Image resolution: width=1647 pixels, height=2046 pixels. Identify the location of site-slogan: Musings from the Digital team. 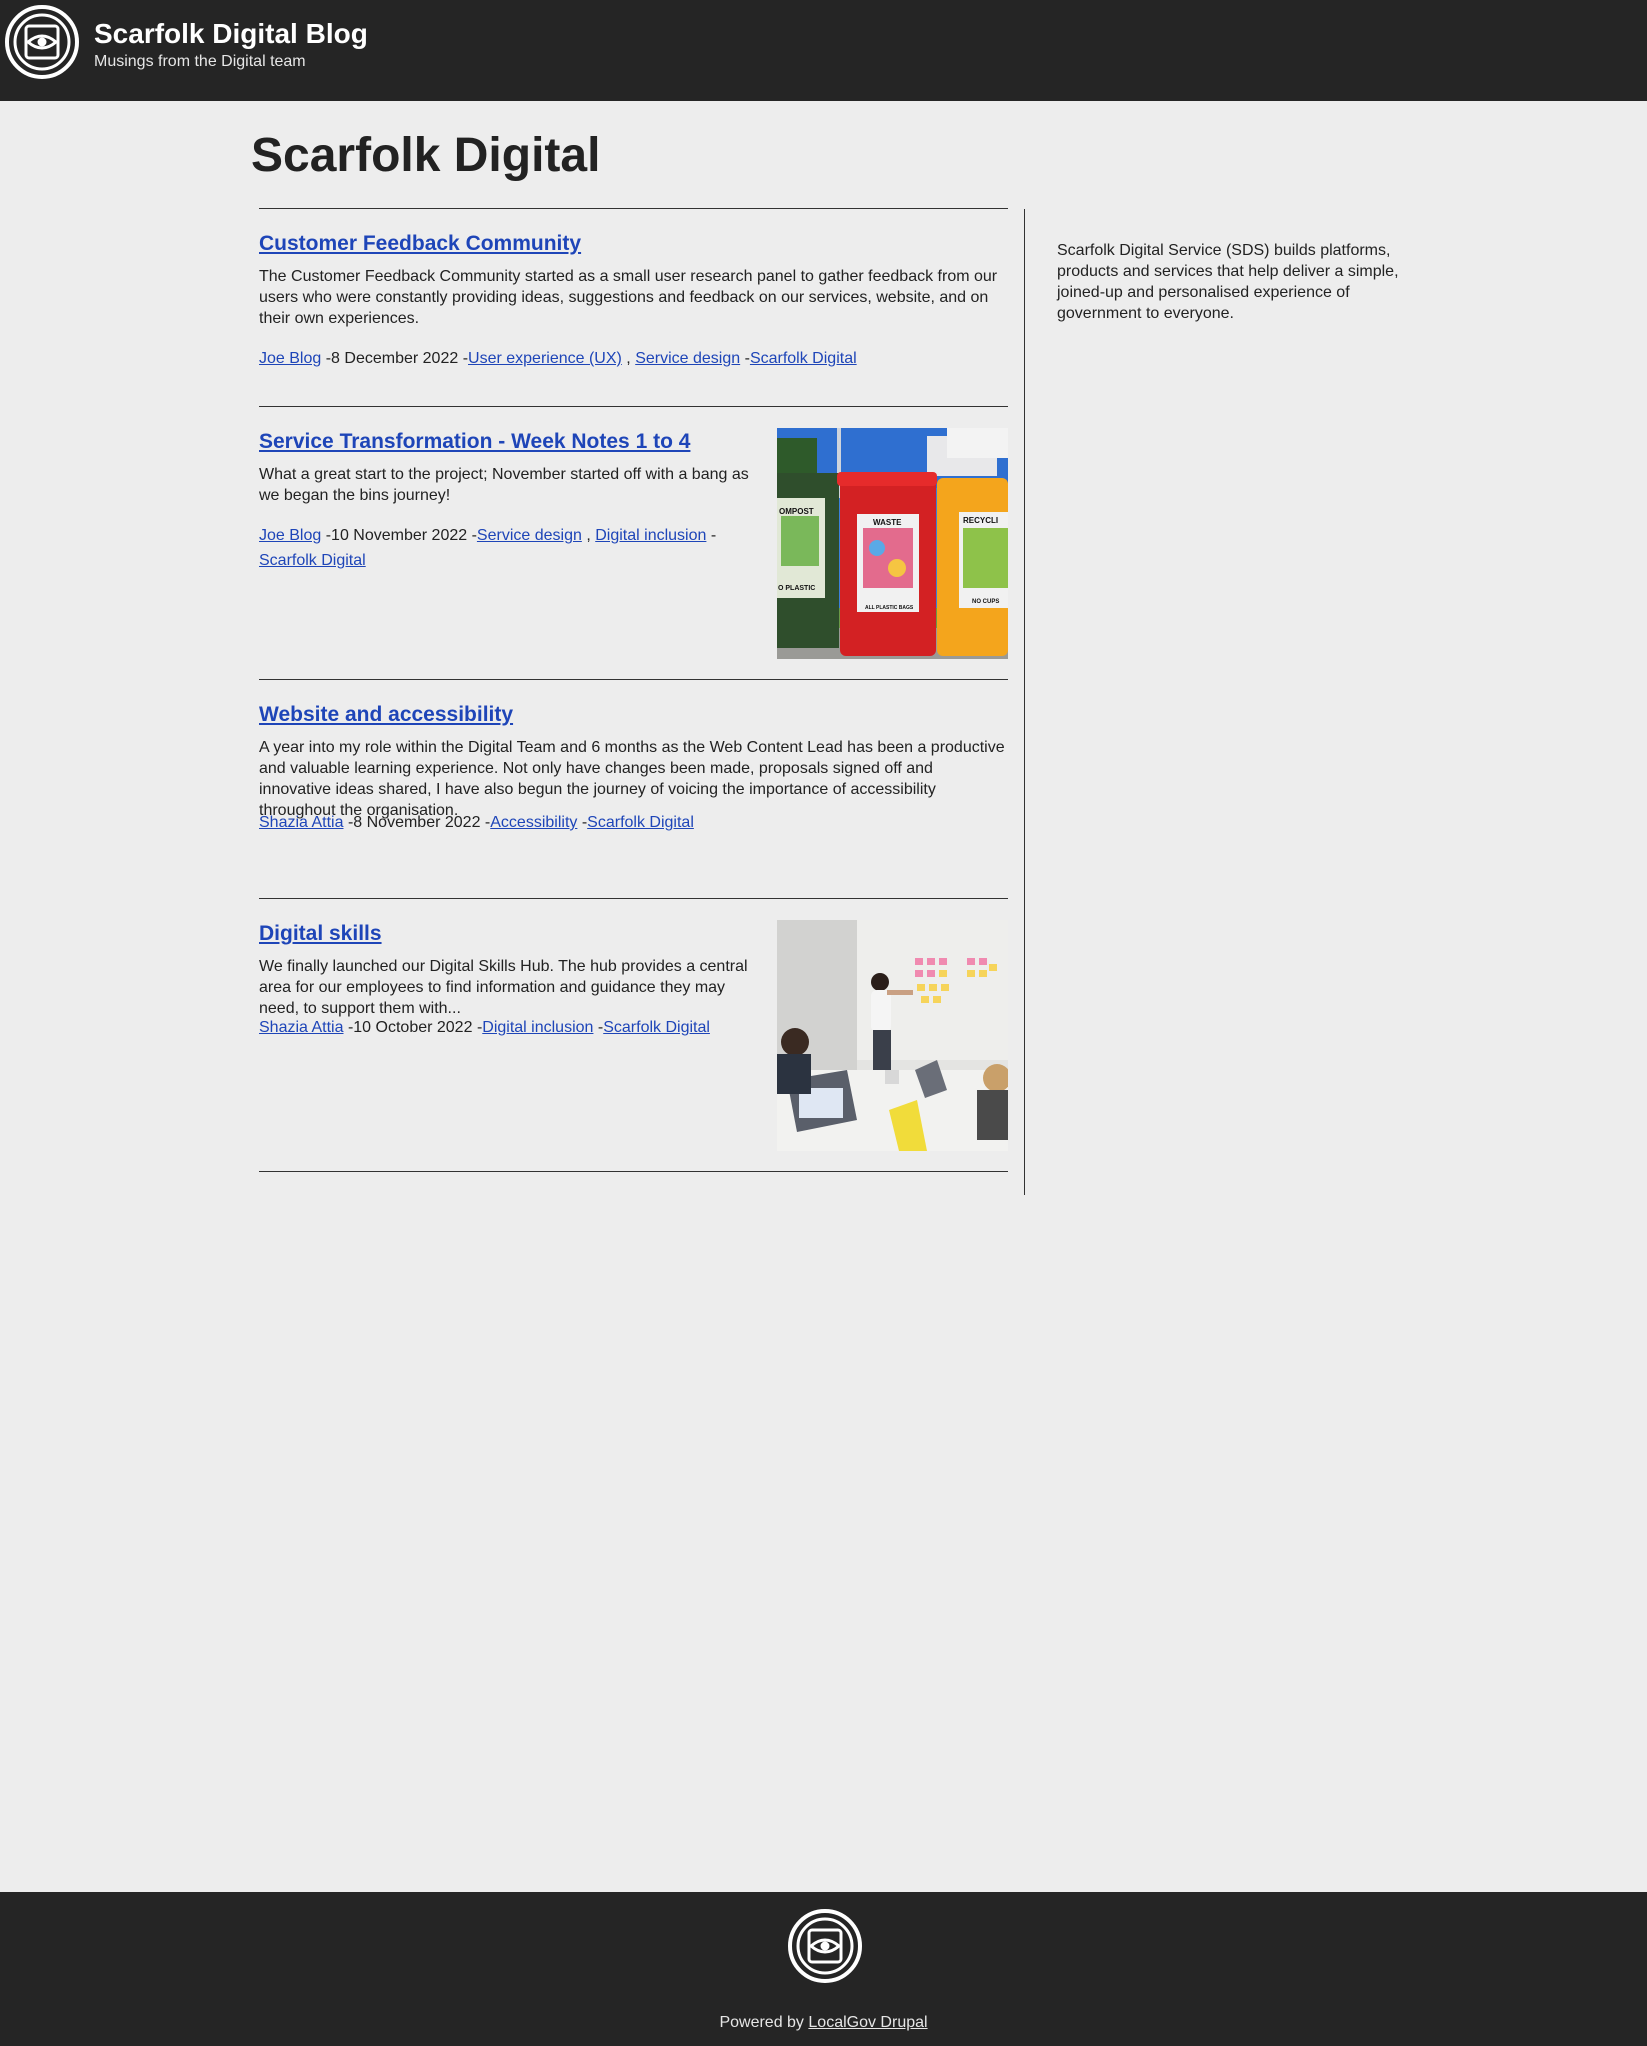
(200, 61).